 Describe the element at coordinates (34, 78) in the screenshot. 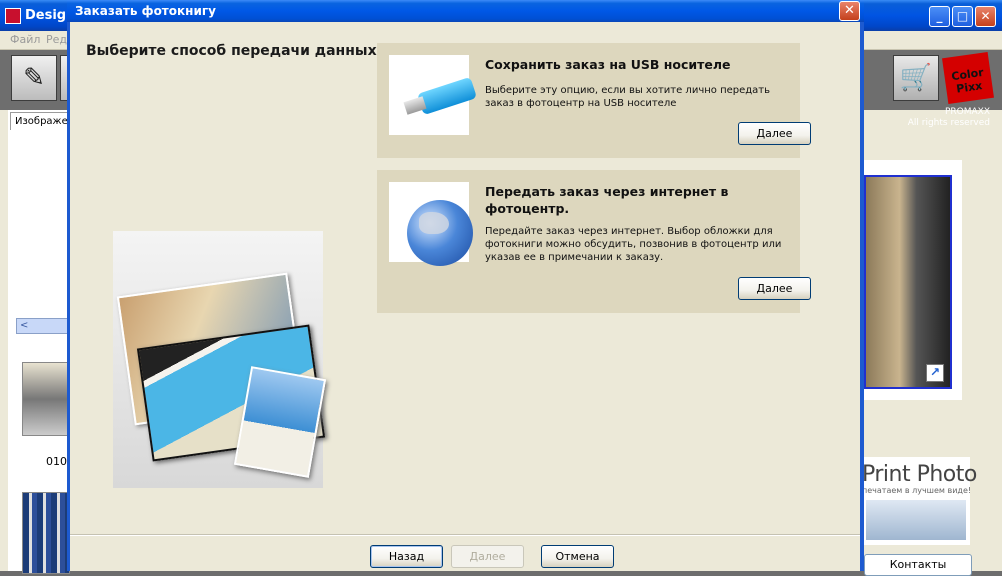

I see `edit-tool-icon: ✎` at that location.